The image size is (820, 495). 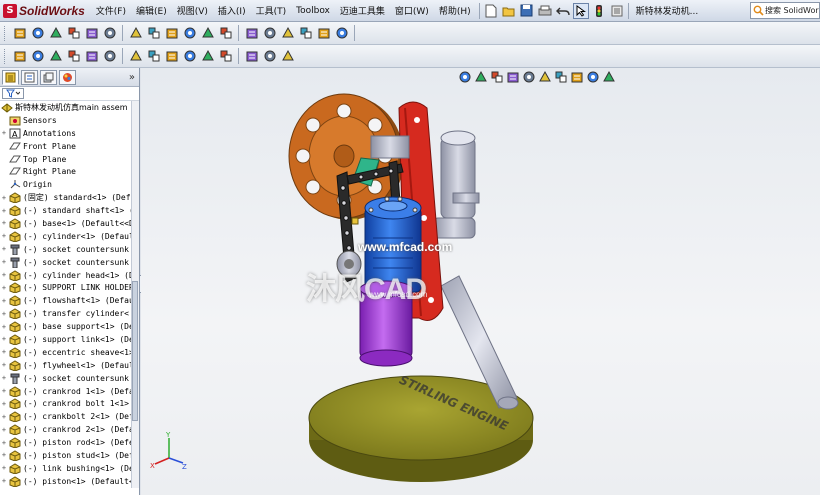 I want to click on tree-item: + (-) link bushing<1> (De, so click(x=69, y=468).